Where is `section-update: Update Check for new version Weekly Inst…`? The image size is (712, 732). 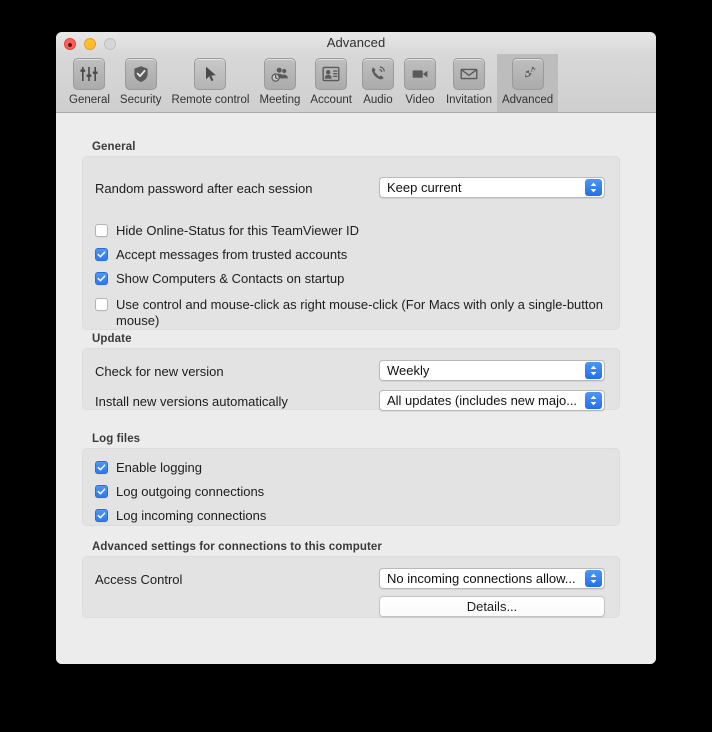 section-update: Update Check for new version Weekly Inst… is located at coordinates (351, 372).